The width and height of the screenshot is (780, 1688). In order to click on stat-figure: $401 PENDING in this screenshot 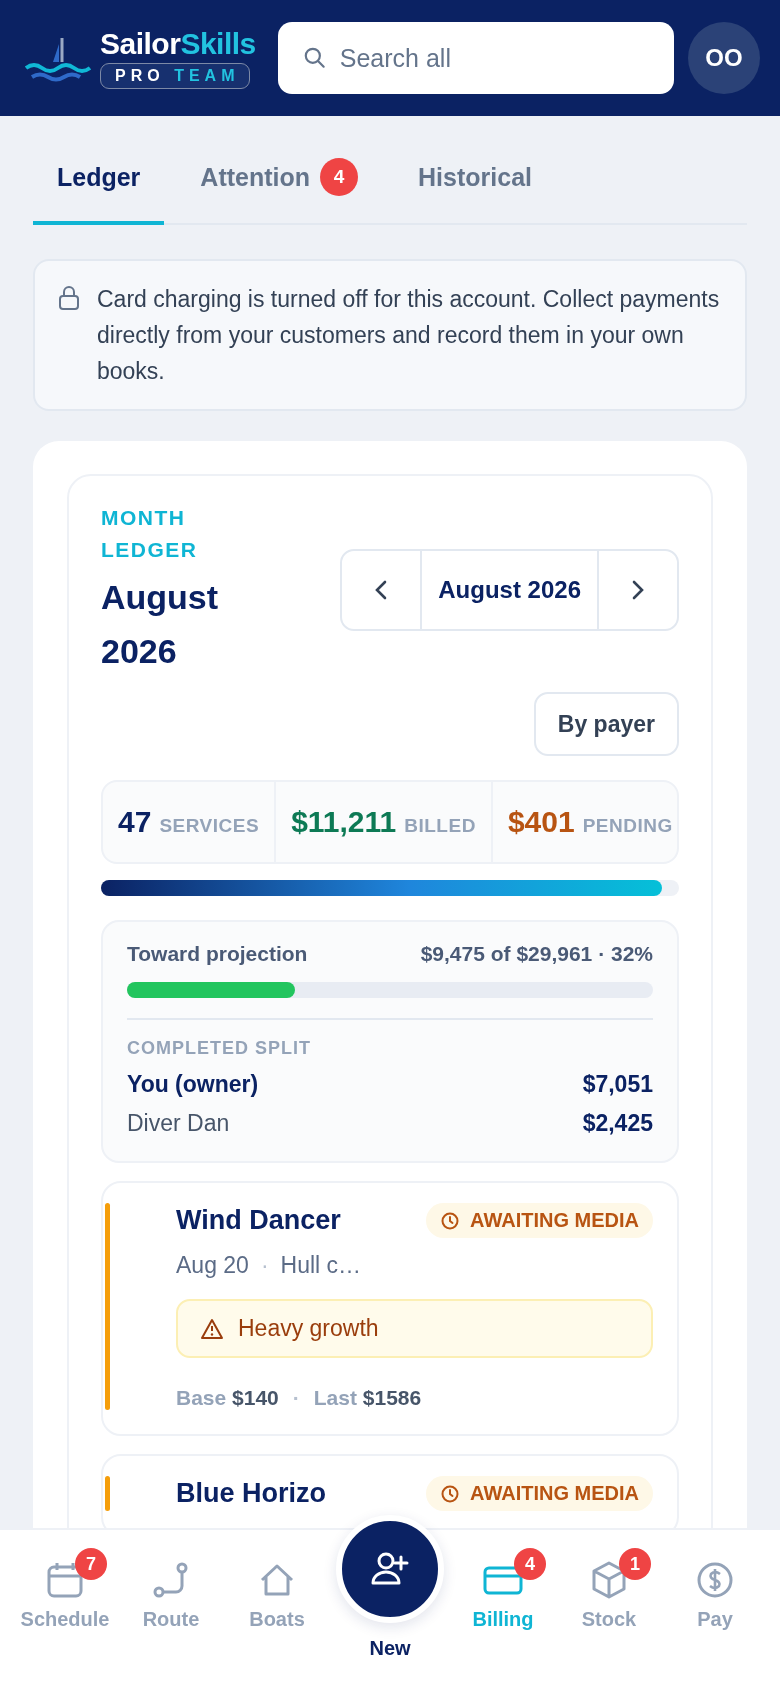, I will do `click(590, 822)`.